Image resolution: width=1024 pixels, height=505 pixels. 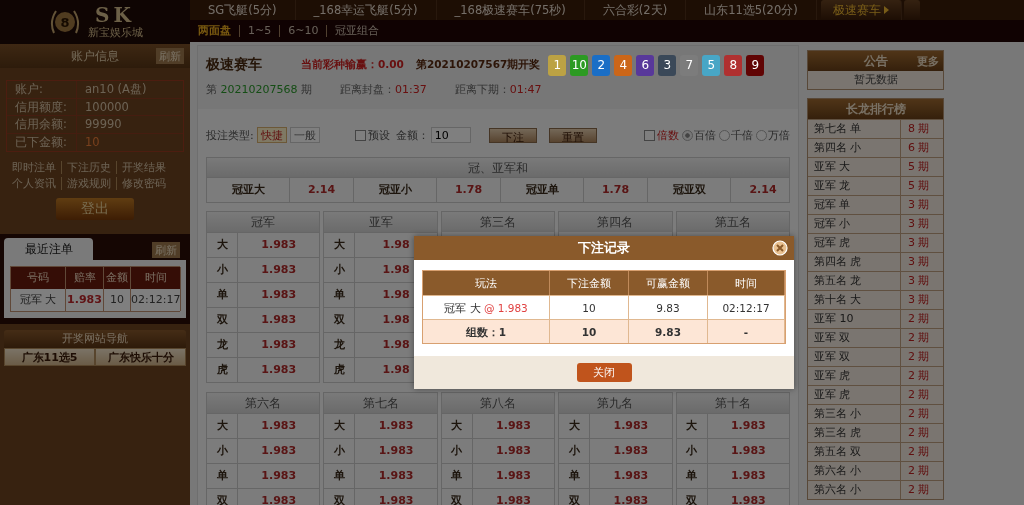 I want to click on nav-extra-button, so click(x=911, y=10).